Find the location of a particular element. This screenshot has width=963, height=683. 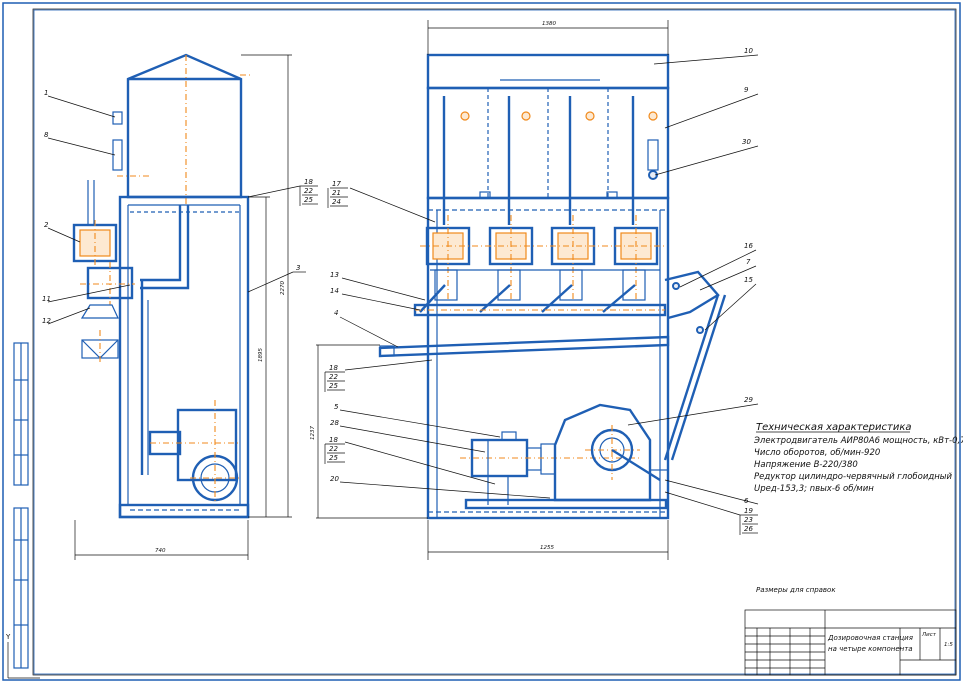

callout-22-left: 22 is located at coordinates (308, 191).